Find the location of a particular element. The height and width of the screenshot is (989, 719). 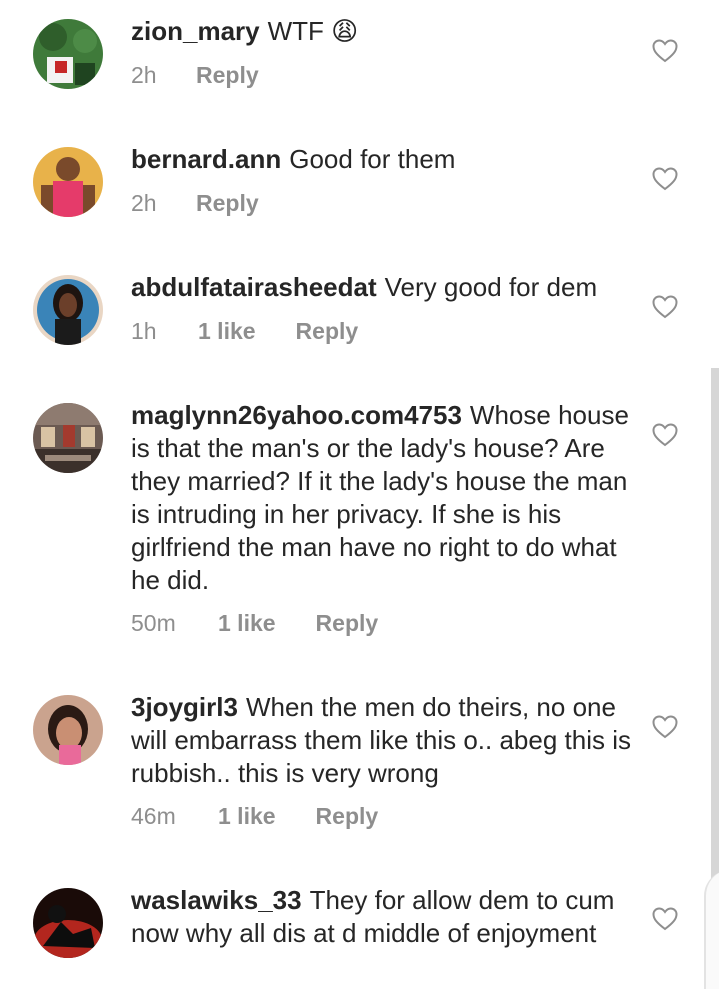

comment-time: 50m is located at coordinates (153, 623).